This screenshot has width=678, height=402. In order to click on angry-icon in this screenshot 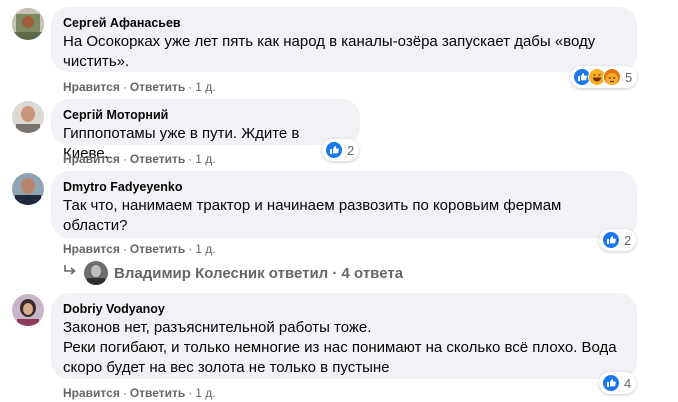, I will do `click(612, 77)`.